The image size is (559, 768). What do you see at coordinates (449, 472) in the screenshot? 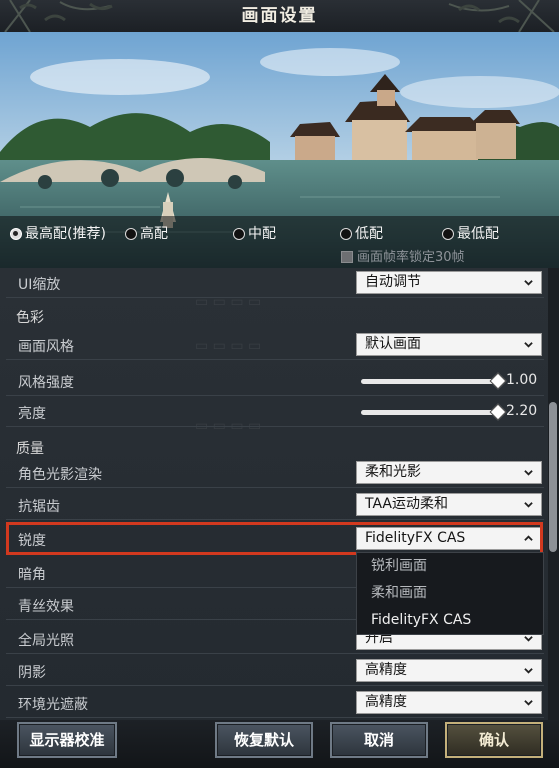
I see `char-lighting-dropdown: 柔和光影` at bounding box center [449, 472].